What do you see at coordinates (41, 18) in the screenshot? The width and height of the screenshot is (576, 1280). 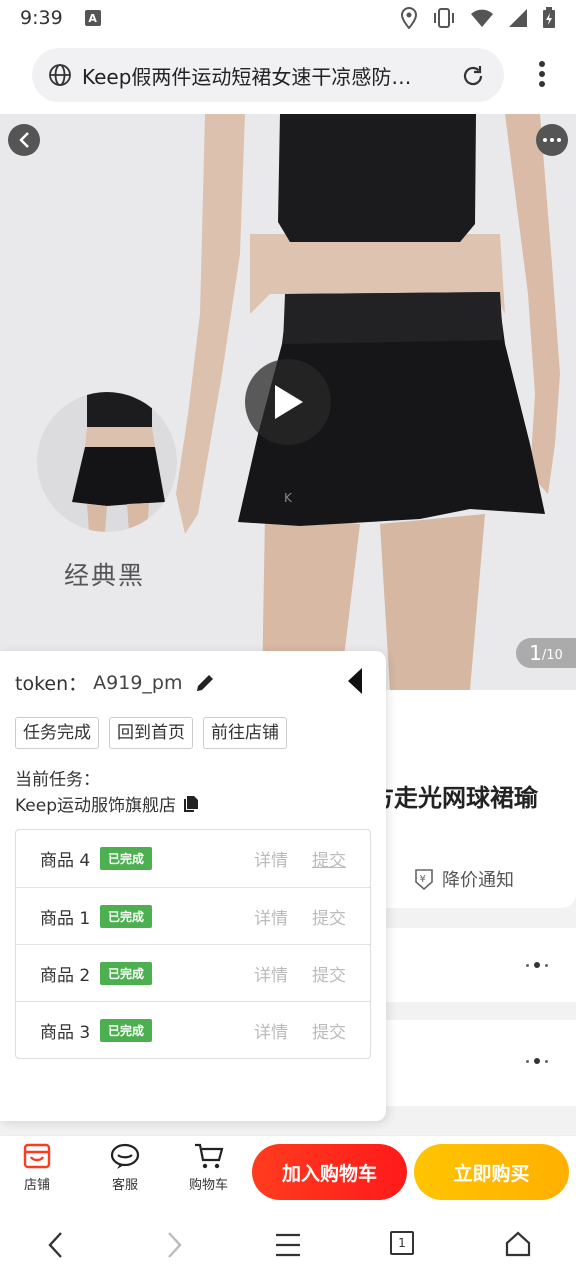 I see `status-time: 9:39` at bounding box center [41, 18].